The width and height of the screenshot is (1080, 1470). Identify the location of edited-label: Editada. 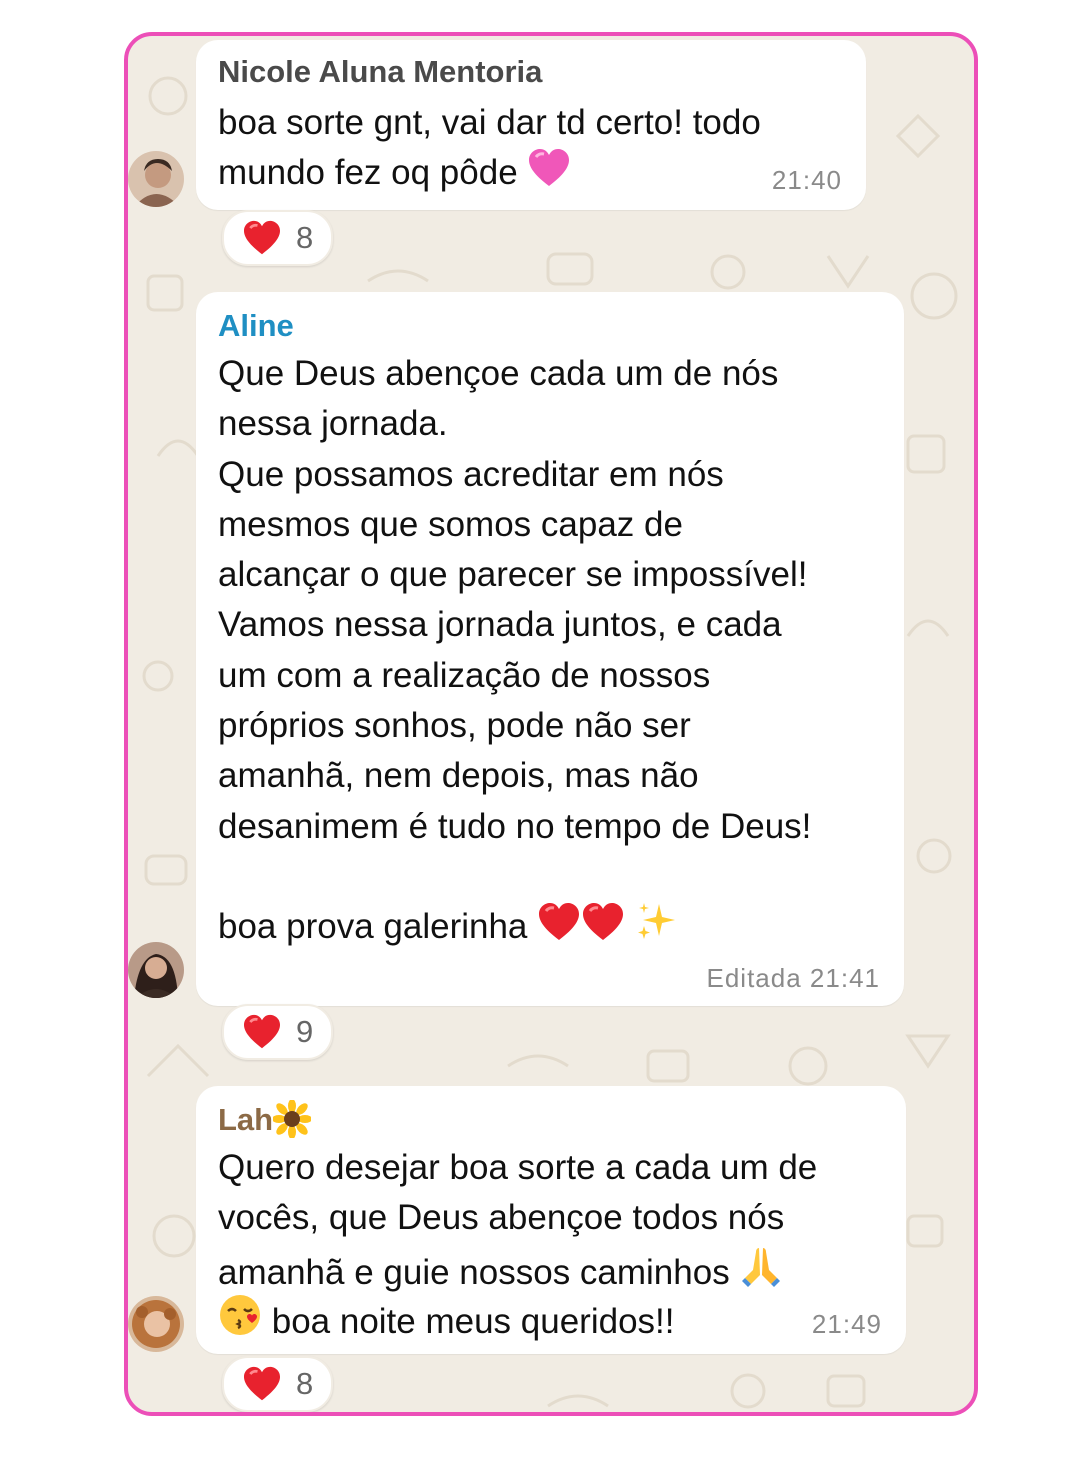
(754, 978).